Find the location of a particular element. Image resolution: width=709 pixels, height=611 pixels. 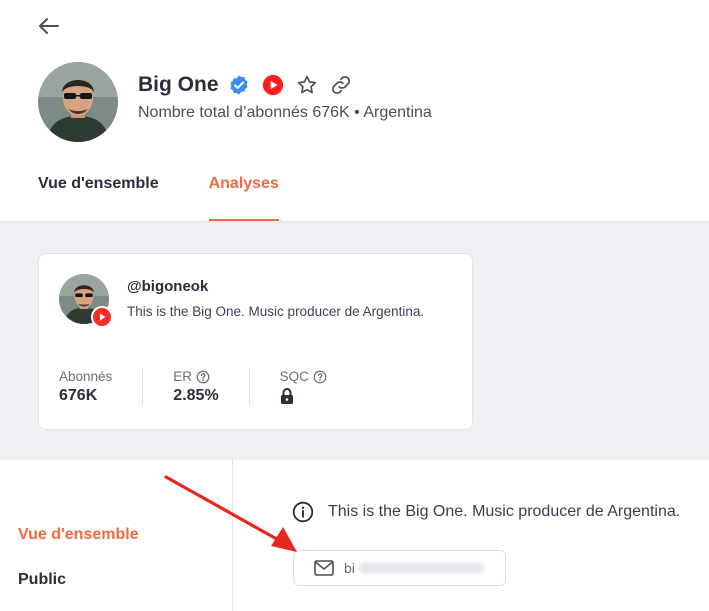

channel-country: Argentina is located at coordinates (397, 112).